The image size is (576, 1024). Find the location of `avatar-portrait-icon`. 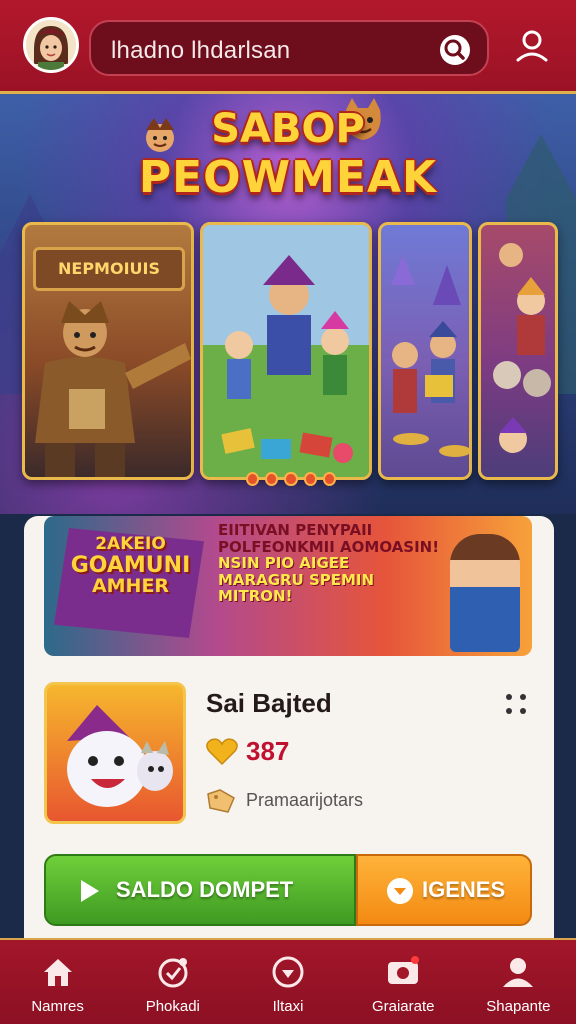

avatar-portrait-icon is located at coordinates (51, 45).